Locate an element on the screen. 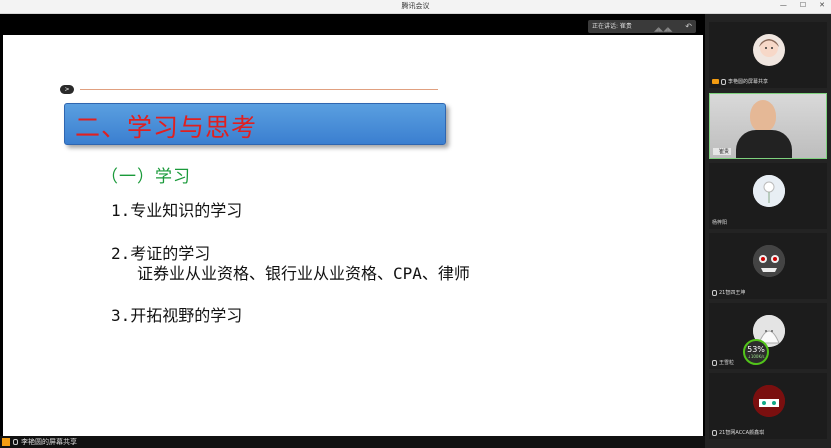  slide-item-1: 1.专业知识的学习 is located at coordinates (177, 210).